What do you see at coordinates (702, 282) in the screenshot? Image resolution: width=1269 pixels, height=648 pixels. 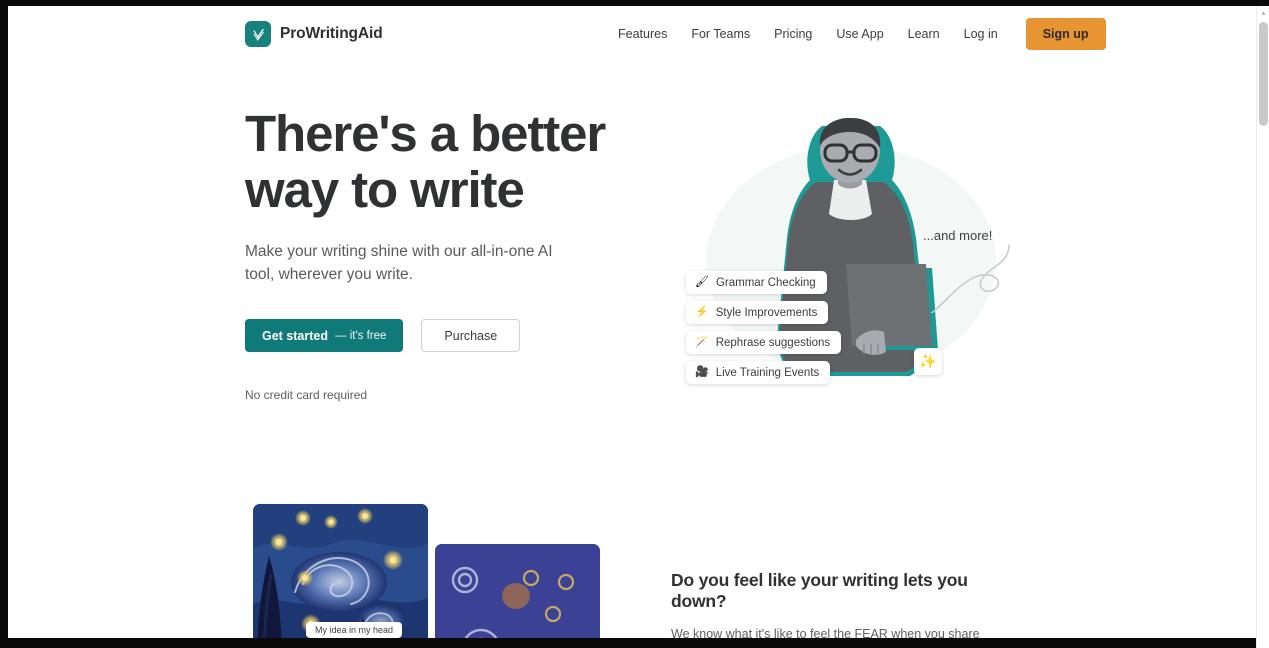 I see `paintbrush-icon: 🖌` at bounding box center [702, 282].